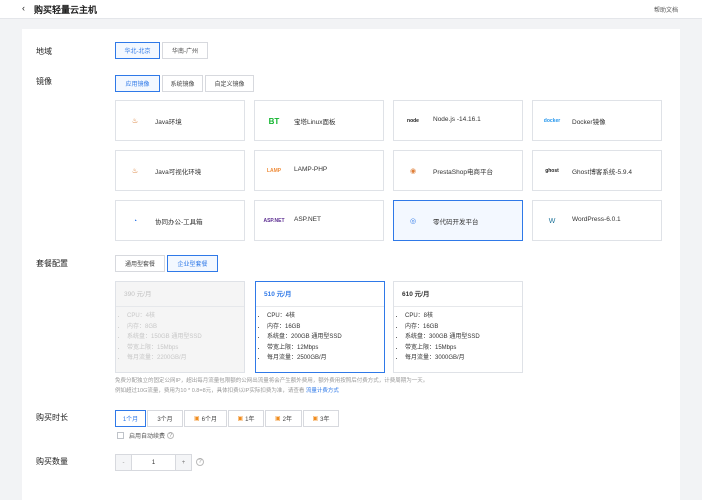 The width and height of the screenshot is (702, 500). I want to click on plan-spec: 带宽上限：12Mbps, so click(325, 348).